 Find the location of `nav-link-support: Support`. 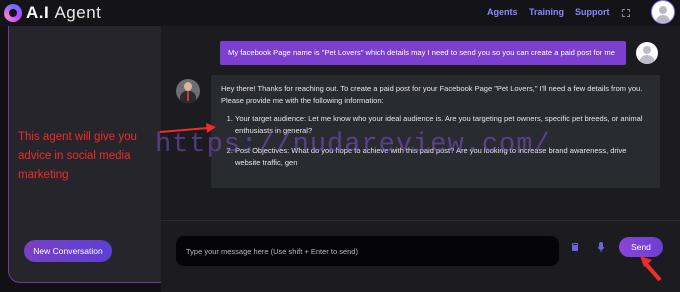

nav-link-support: Support is located at coordinates (592, 12).